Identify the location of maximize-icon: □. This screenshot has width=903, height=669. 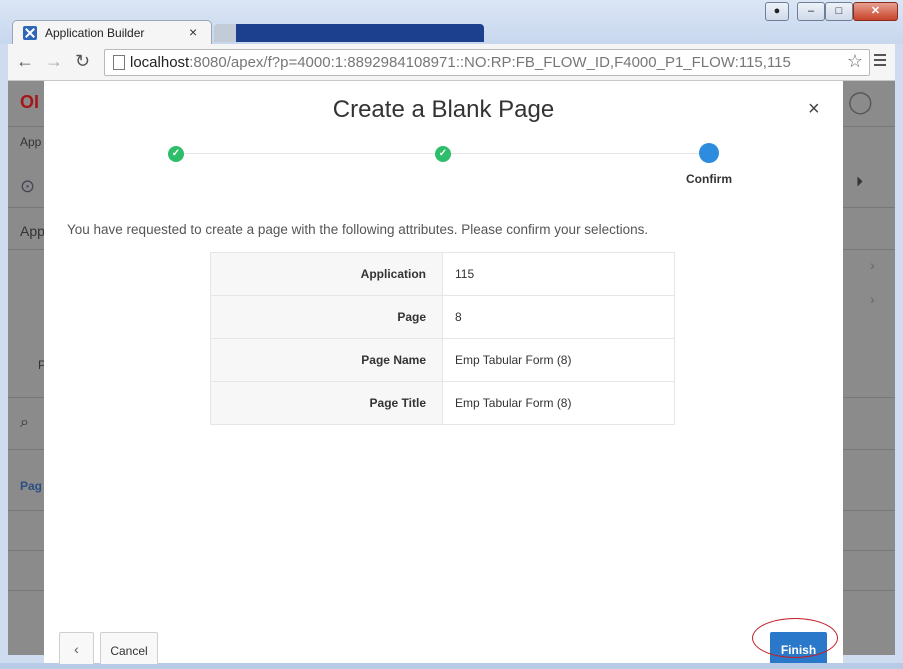
(839, 11).